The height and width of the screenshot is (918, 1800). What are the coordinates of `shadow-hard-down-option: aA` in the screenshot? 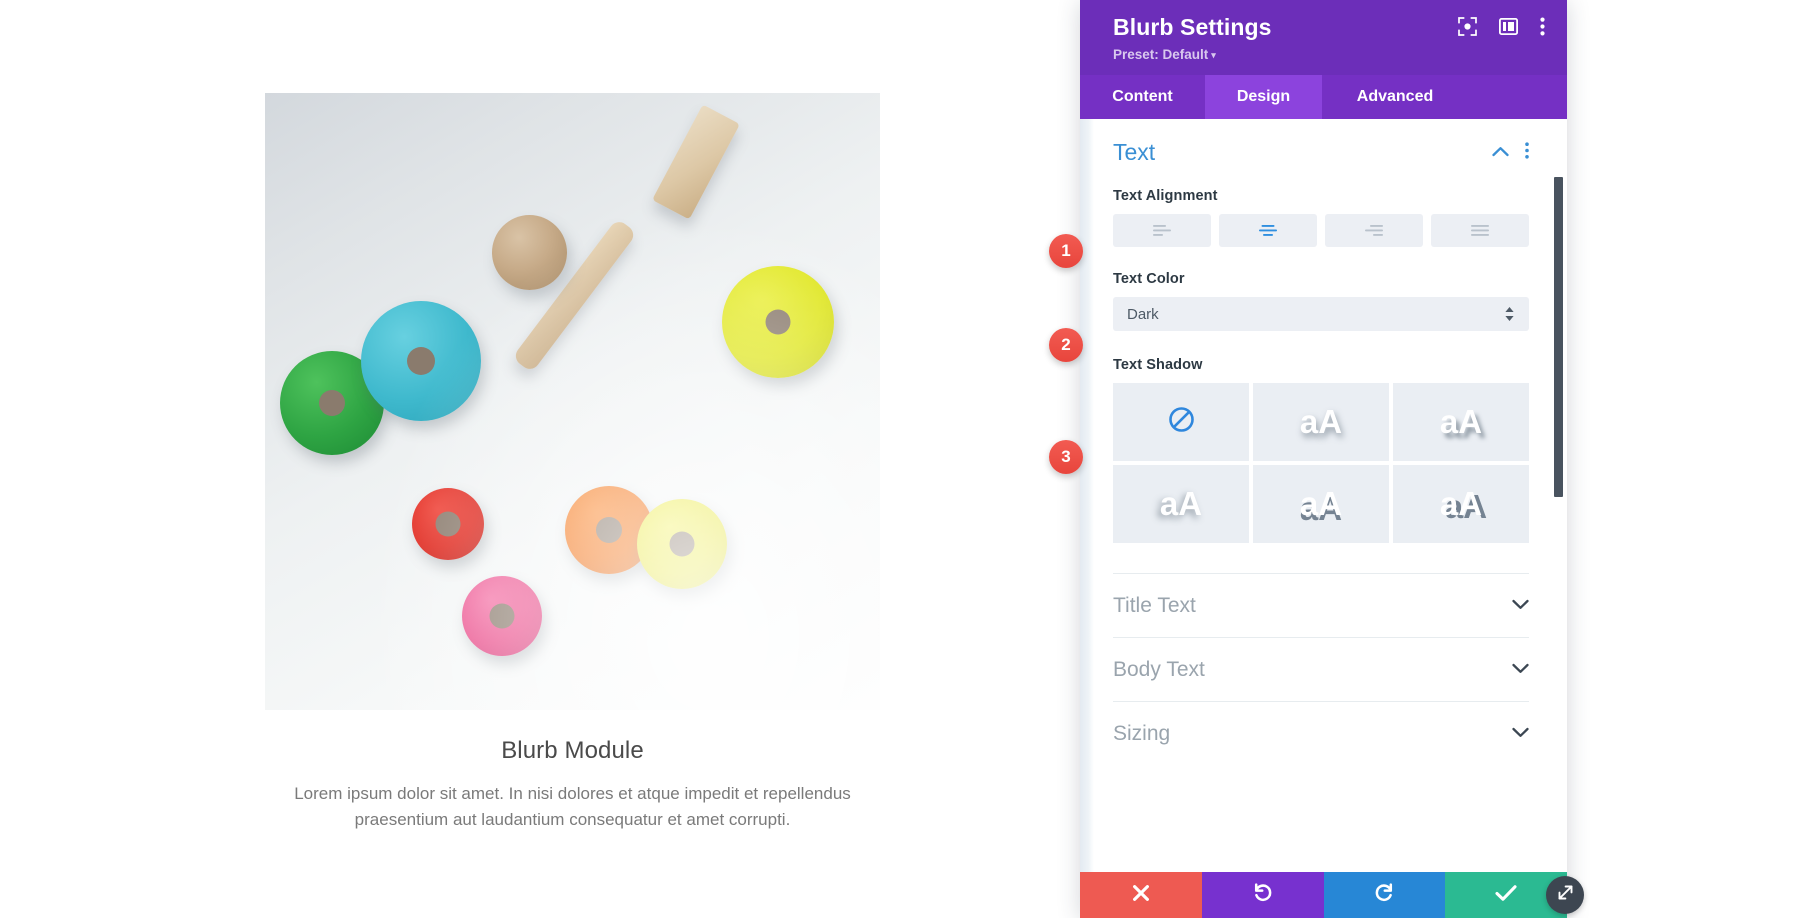 It's located at (1321, 504).